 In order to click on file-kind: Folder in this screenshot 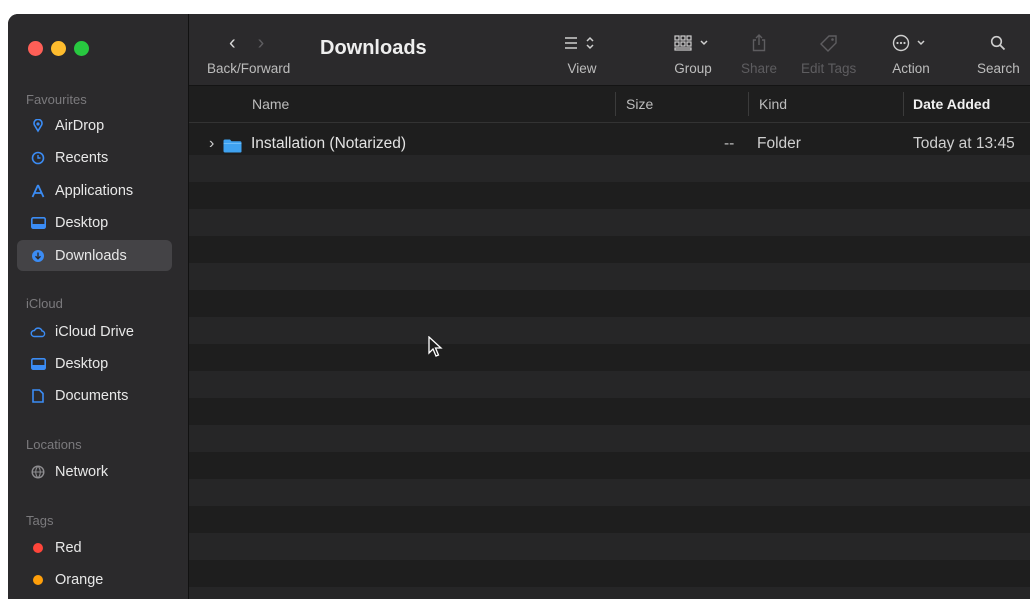, I will do `click(779, 143)`.